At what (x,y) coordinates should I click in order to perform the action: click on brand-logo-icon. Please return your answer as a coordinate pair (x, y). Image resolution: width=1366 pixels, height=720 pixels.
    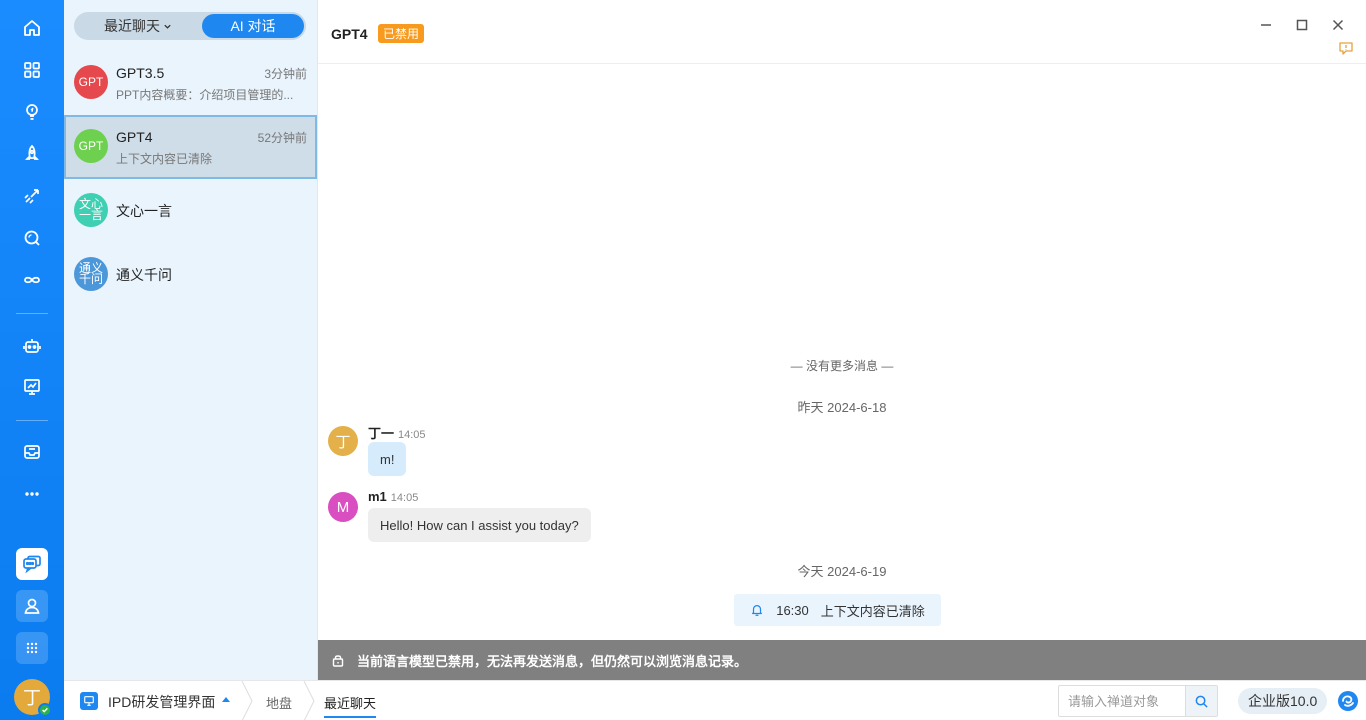
    Looking at the image, I should click on (1348, 701).